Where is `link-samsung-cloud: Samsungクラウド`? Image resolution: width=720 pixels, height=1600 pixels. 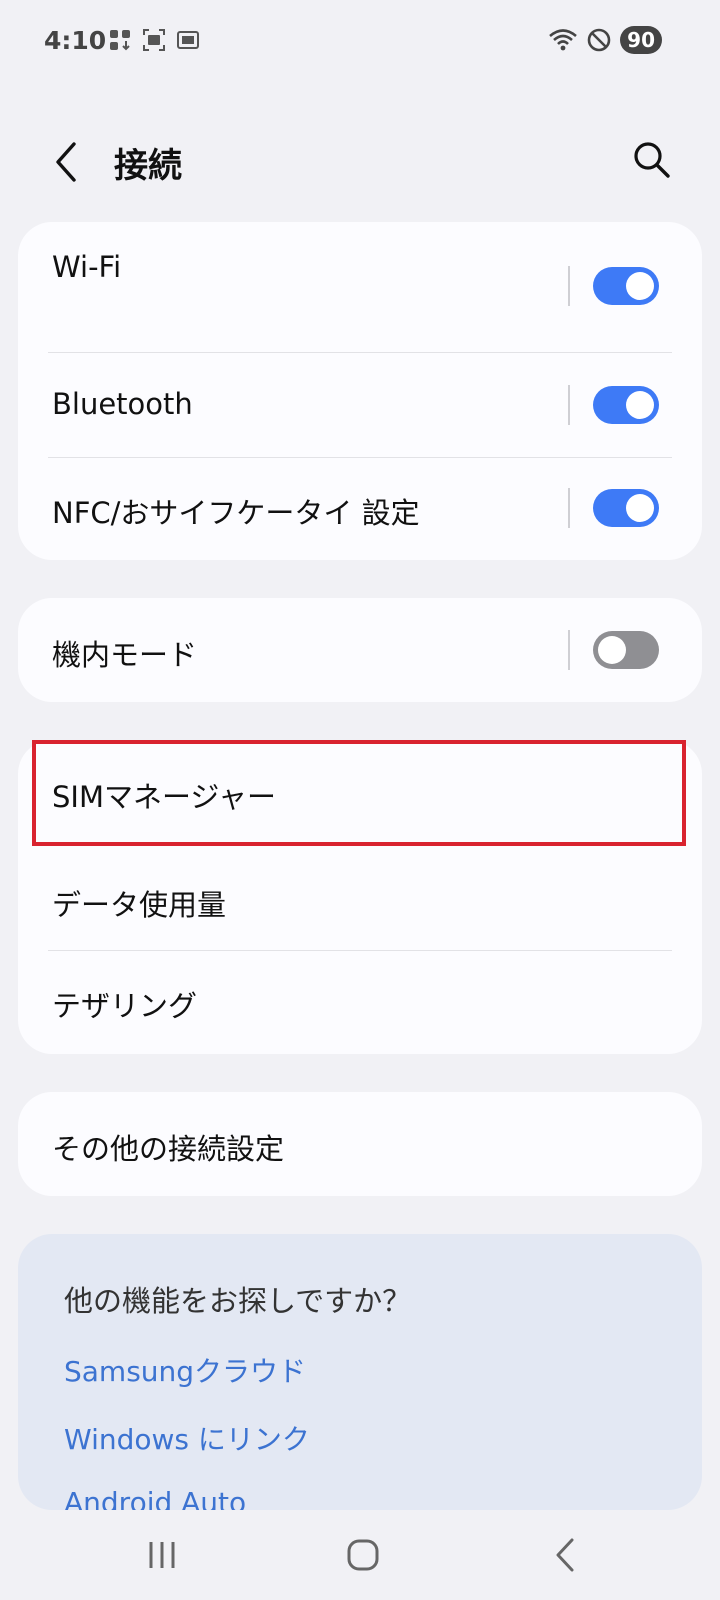 link-samsung-cloud: Samsungクラウド is located at coordinates (185, 1370).